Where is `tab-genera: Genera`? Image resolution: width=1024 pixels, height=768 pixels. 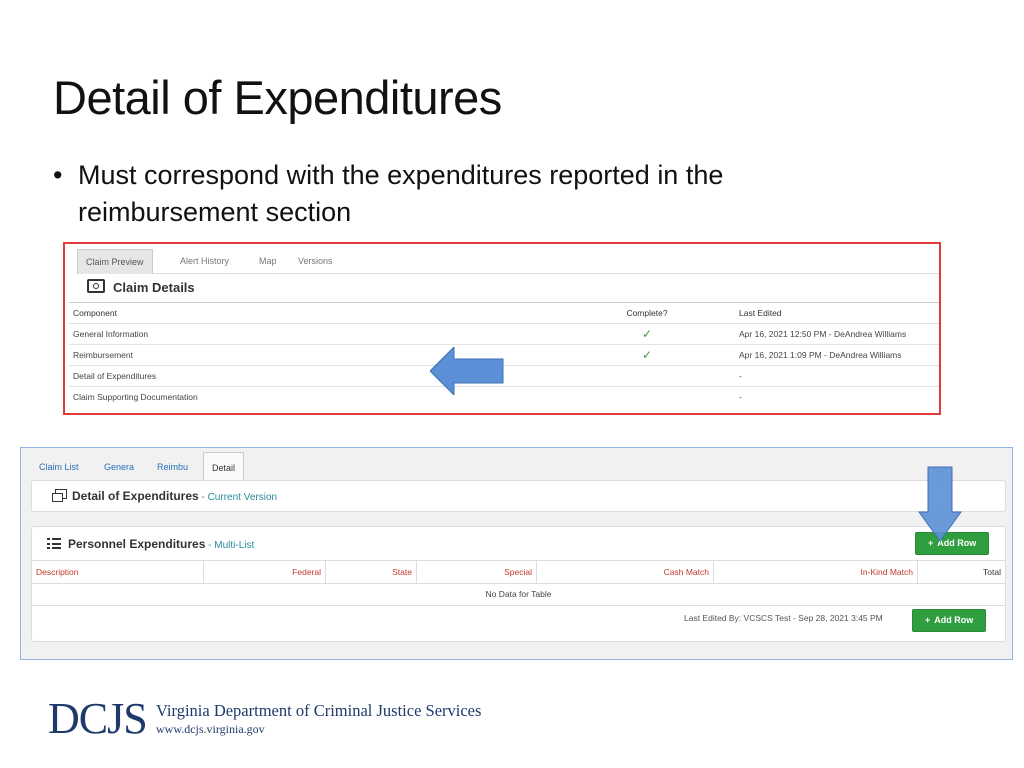 tab-genera: Genera is located at coordinates (119, 467).